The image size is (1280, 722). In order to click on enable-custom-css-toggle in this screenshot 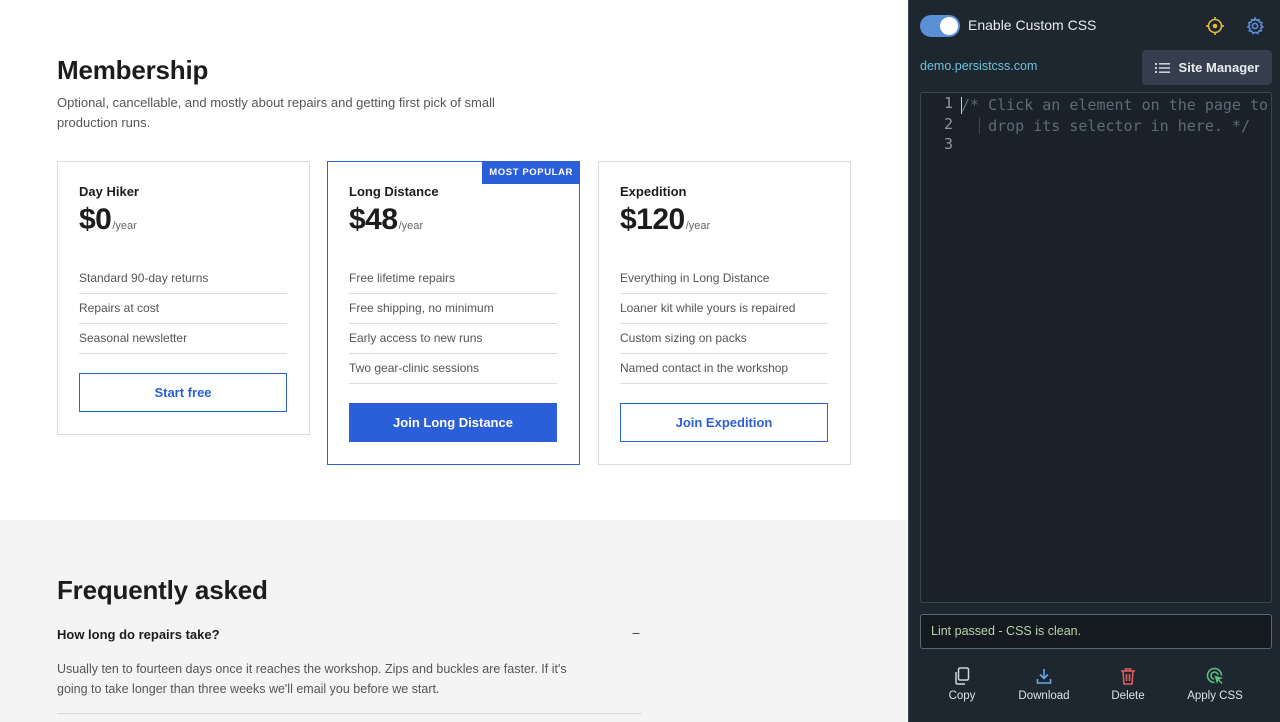, I will do `click(940, 26)`.